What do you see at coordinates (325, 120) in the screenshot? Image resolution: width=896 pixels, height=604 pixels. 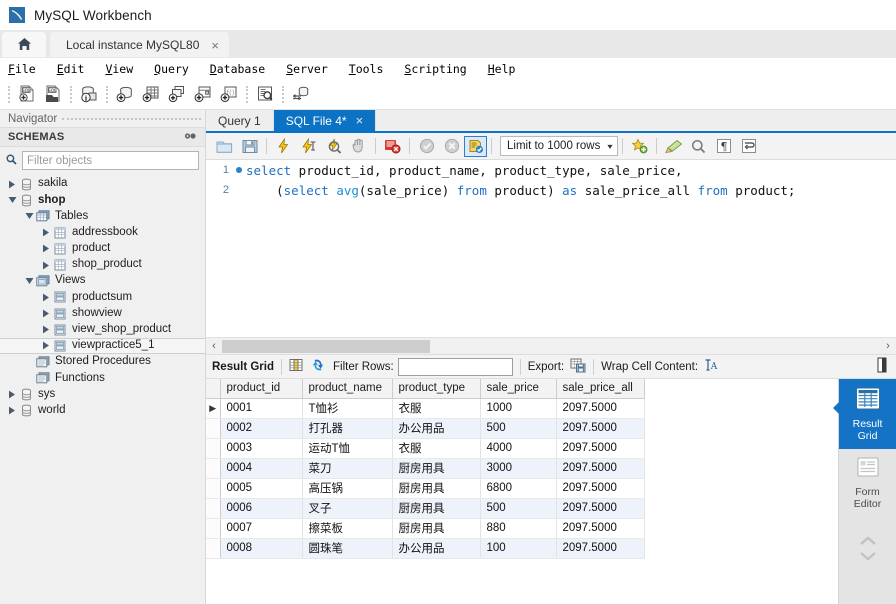 I see `tab-sql-file-4: SQL File 4* ×` at bounding box center [325, 120].